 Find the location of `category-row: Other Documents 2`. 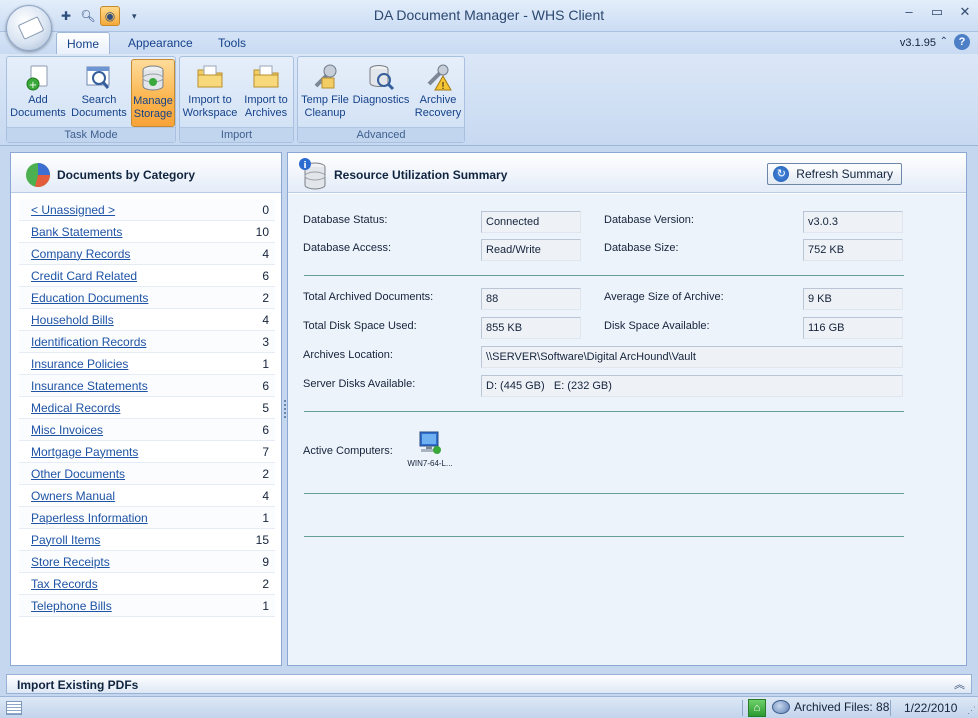

category-row: Other Documents 2 is located at coordinates (147, 474).